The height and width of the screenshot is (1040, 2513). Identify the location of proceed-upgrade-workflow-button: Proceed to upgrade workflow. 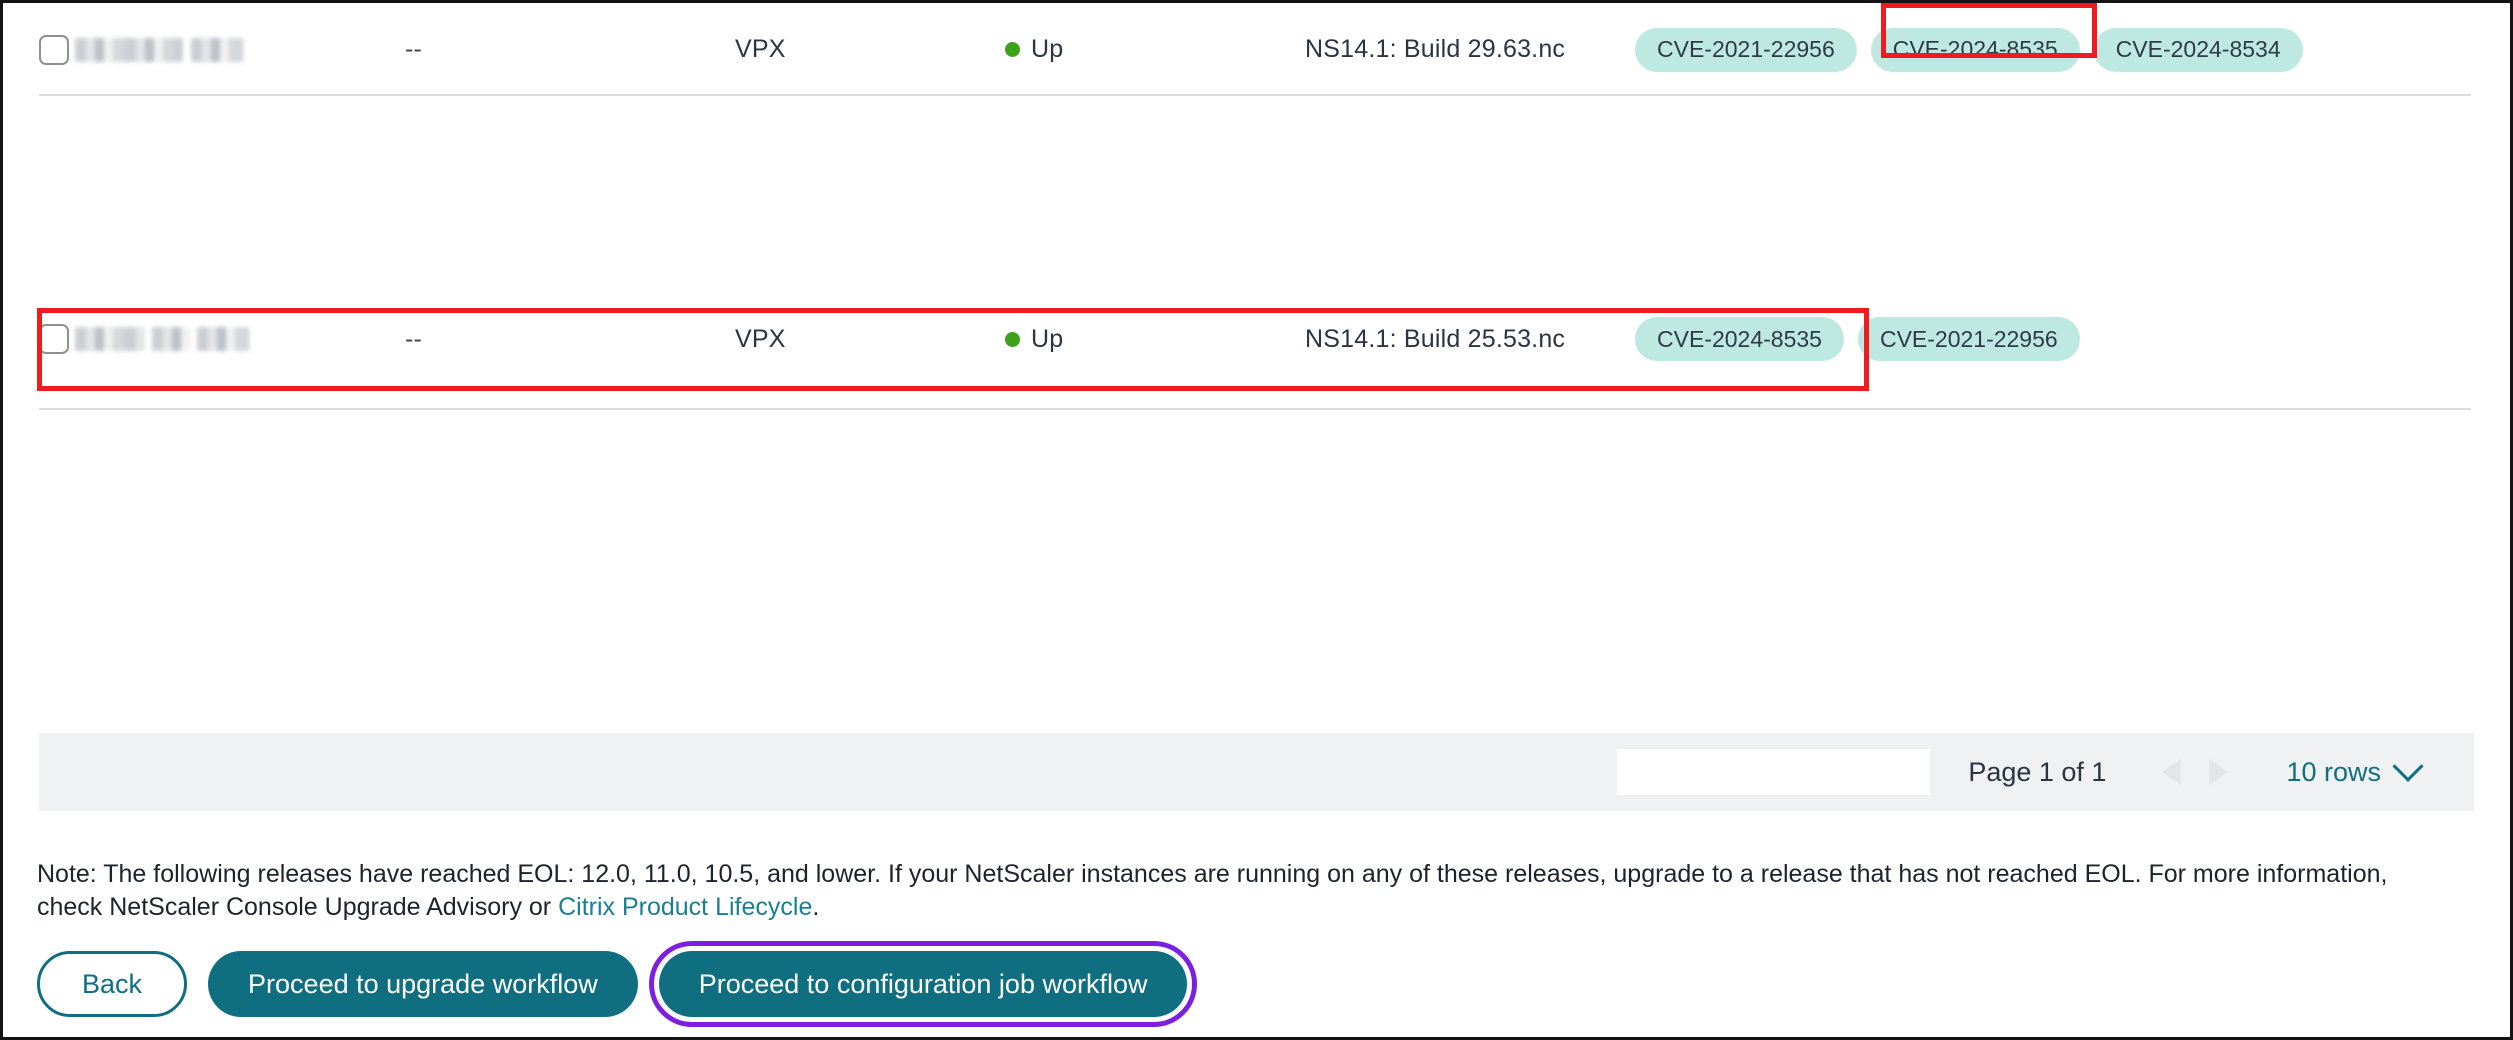
(423, 984).